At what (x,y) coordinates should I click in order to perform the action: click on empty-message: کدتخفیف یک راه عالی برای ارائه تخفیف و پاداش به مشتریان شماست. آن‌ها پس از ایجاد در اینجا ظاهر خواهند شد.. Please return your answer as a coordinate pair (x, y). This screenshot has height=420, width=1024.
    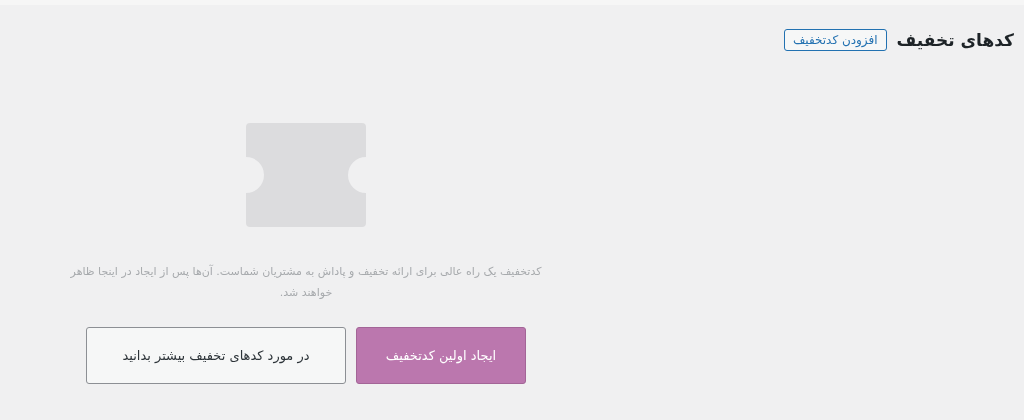
    Looking at the image, I should click on (306, 282).